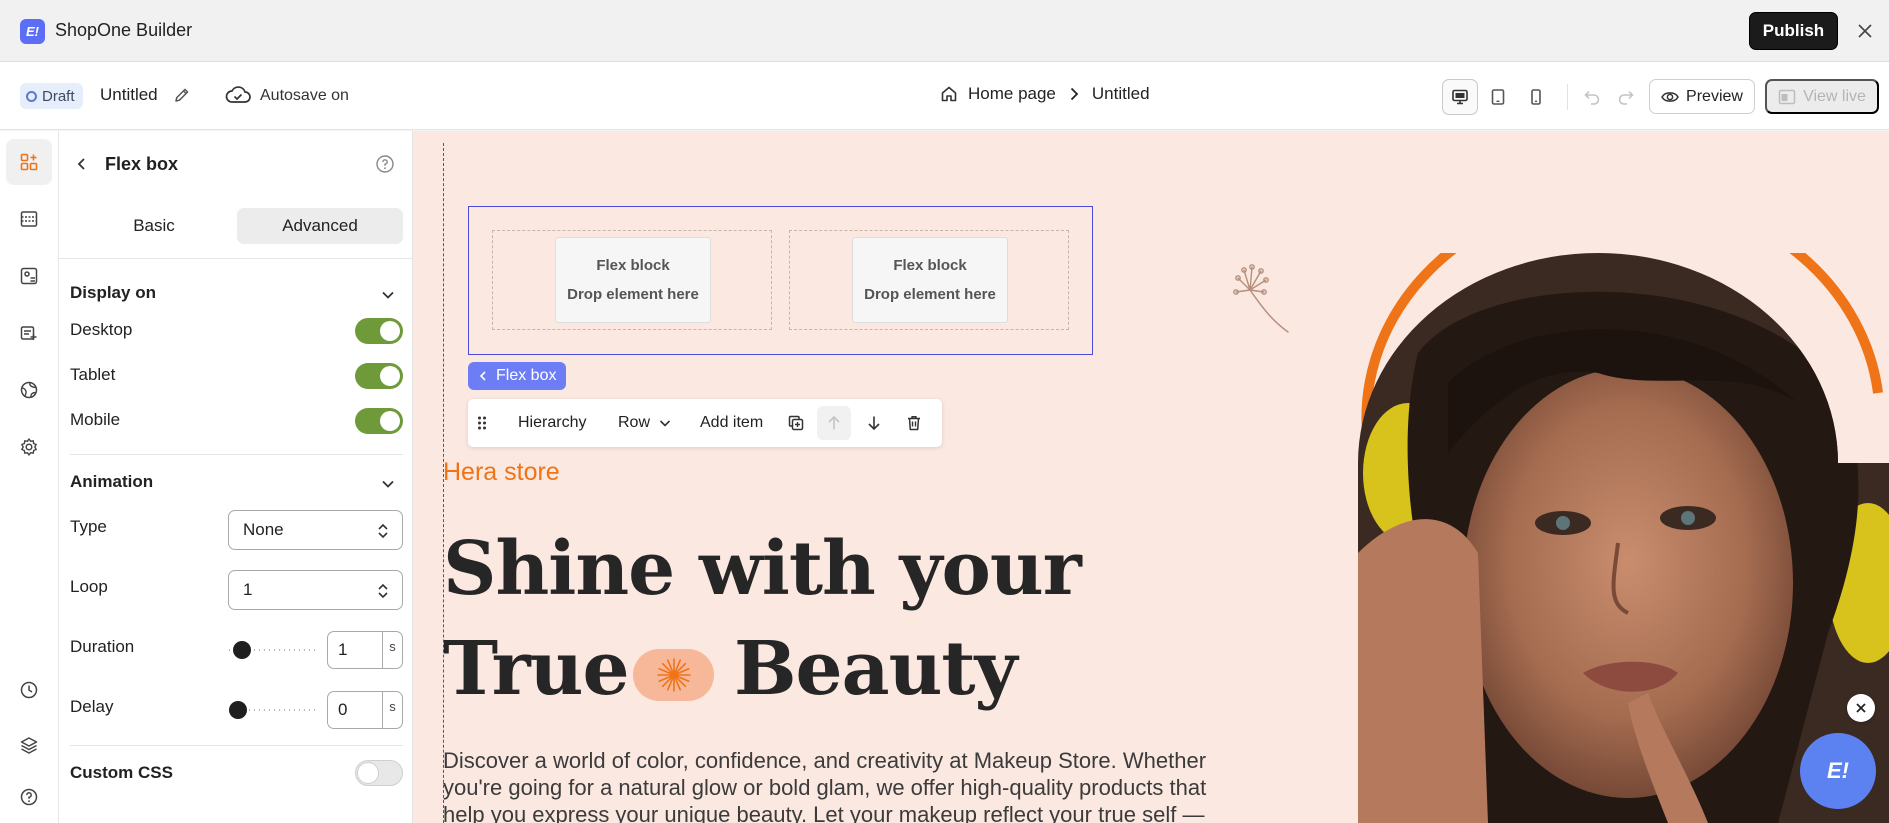 Image resolution: width=1889 pixels, height=823 pixels. Describe the element at coordinates (874, 423) in the screenshot. I see `move-down-icon` at that location.